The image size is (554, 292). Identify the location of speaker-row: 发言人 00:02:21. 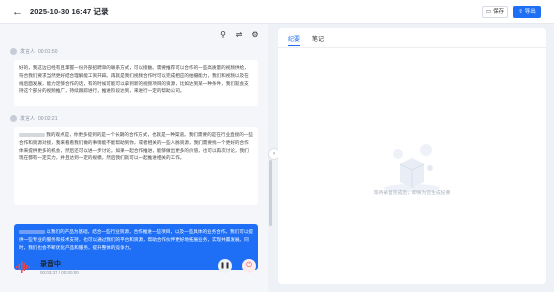
(33, 118).